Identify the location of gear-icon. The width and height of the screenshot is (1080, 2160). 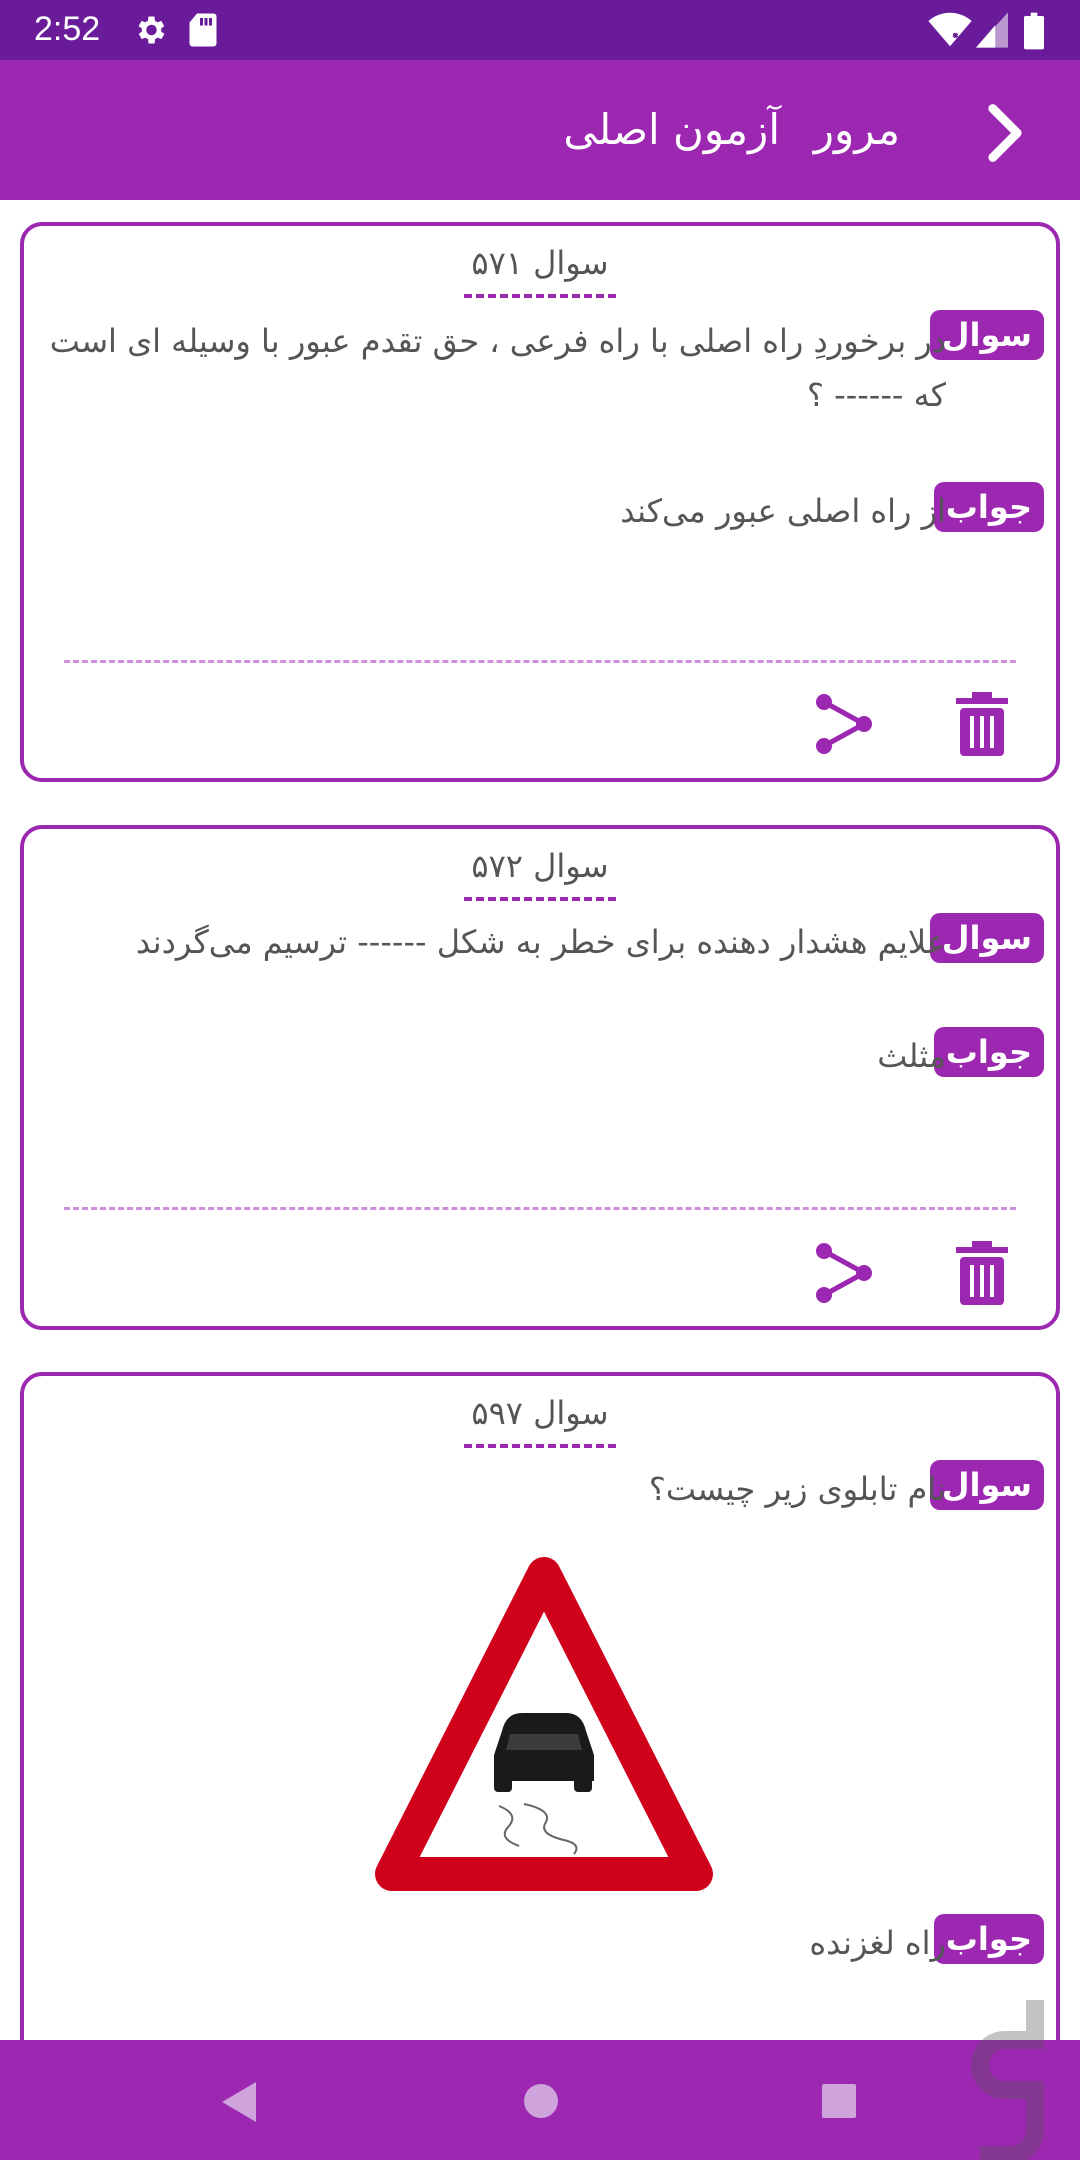
(151, 30).